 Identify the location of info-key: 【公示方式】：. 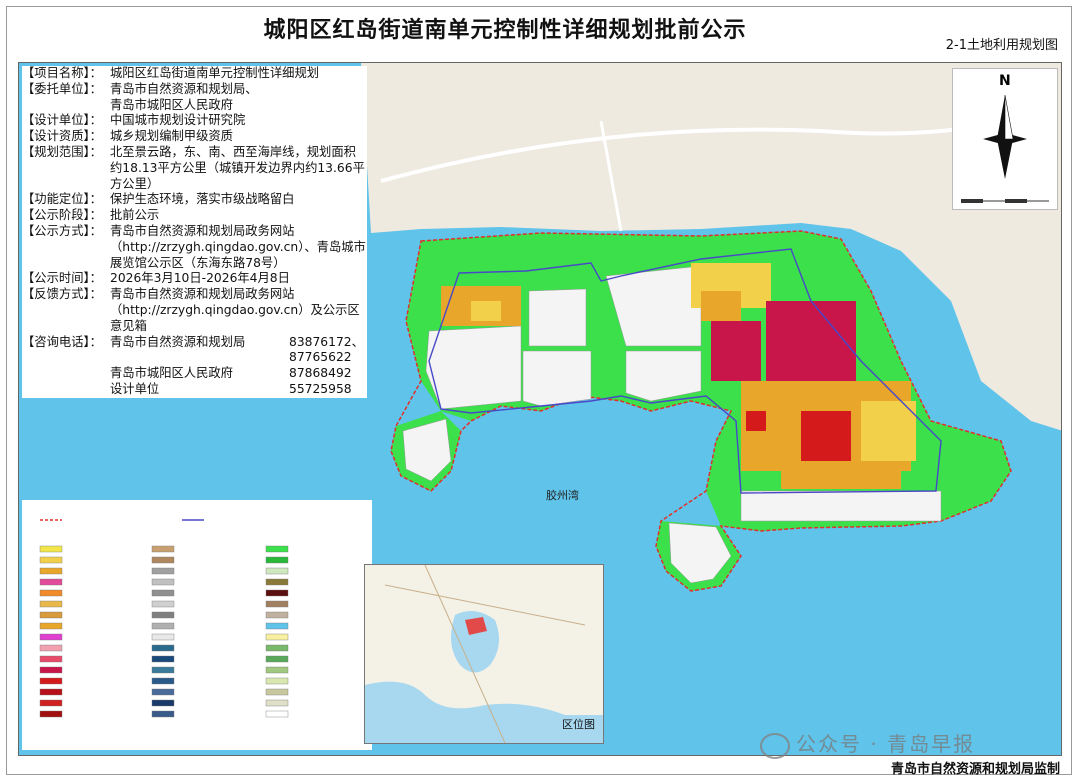
(62, 230).